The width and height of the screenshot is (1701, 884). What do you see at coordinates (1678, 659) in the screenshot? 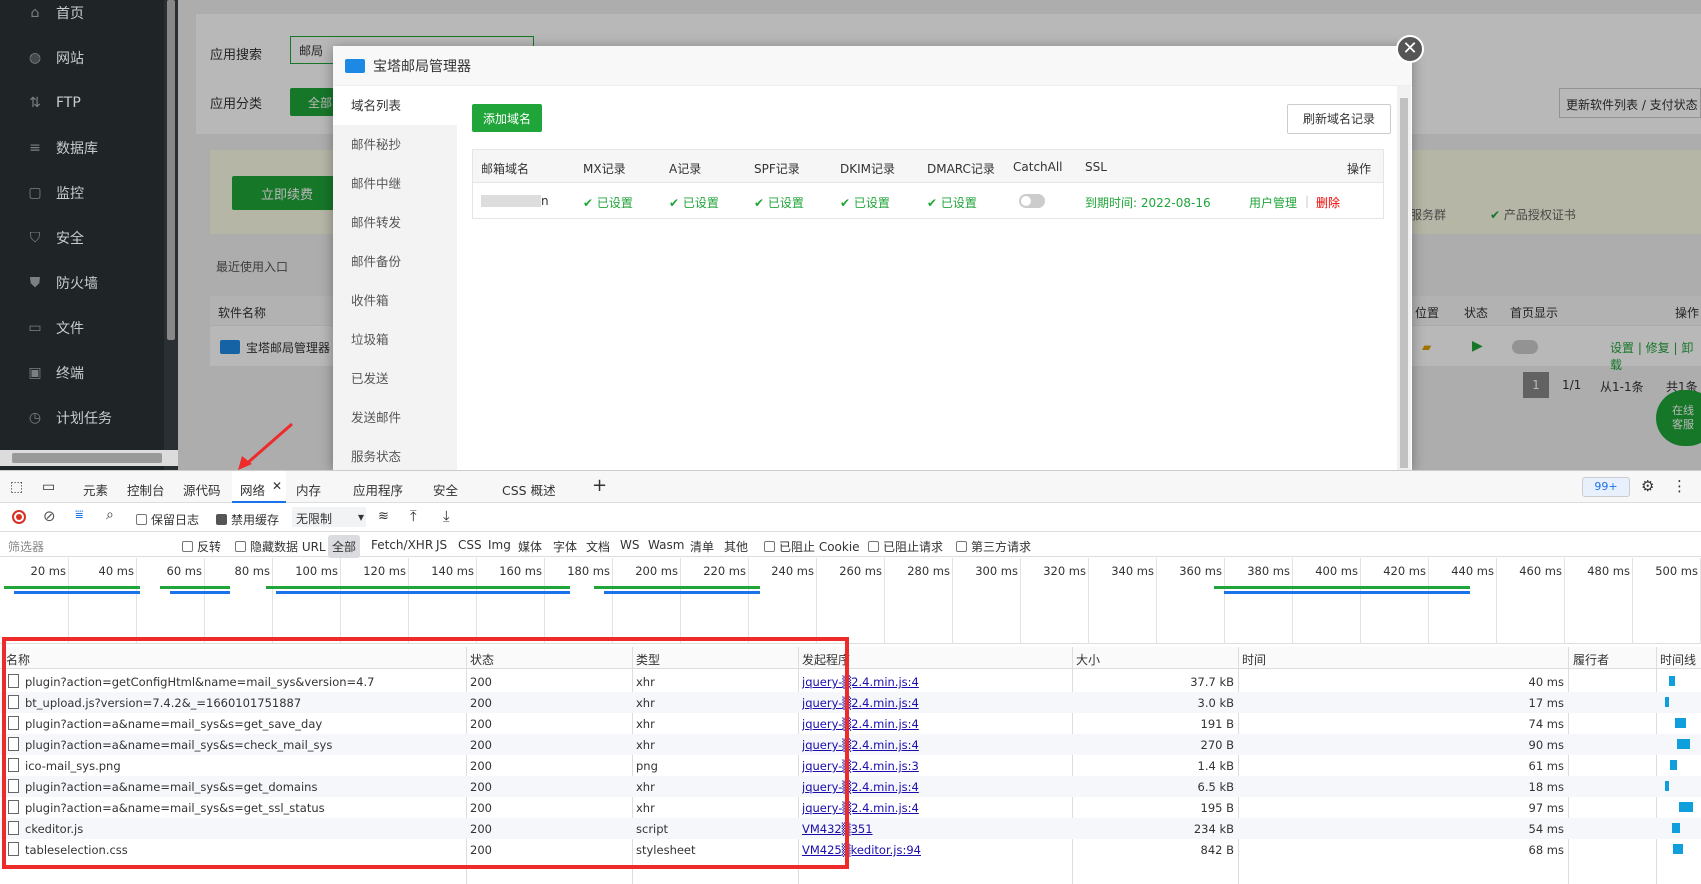
I see `col-waterfall: 时间线` at bounding box center [1678, 659].